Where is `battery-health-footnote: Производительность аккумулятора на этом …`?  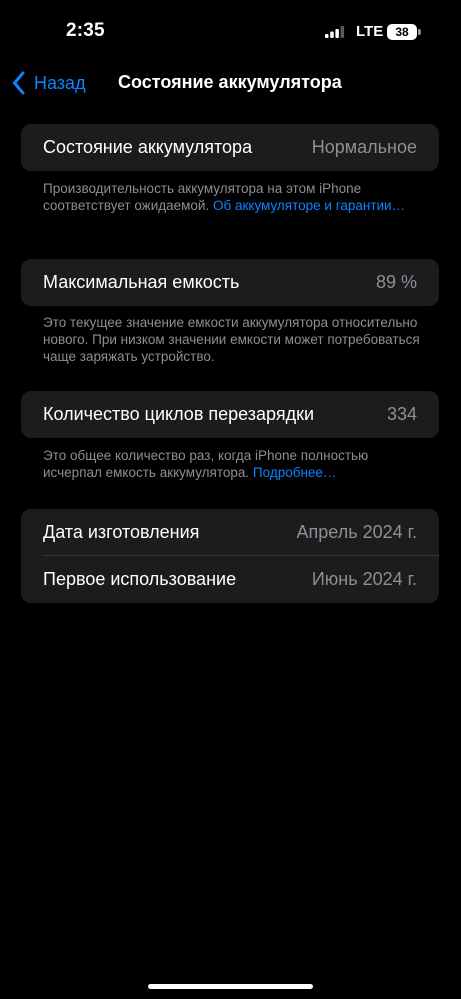 battery-health-footnote: Производительность аккумулятора на этом … is located at coordinates (233, 197).